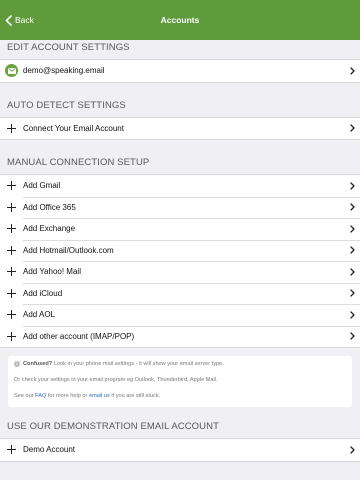 This screenshot has height=480, width=360. Describe the element at coordinates (113, 426) in the screenshot. I see `section-header-demo-account: USE OUR DEMONSTRATION EMAIL ACCOUNT` at that location.